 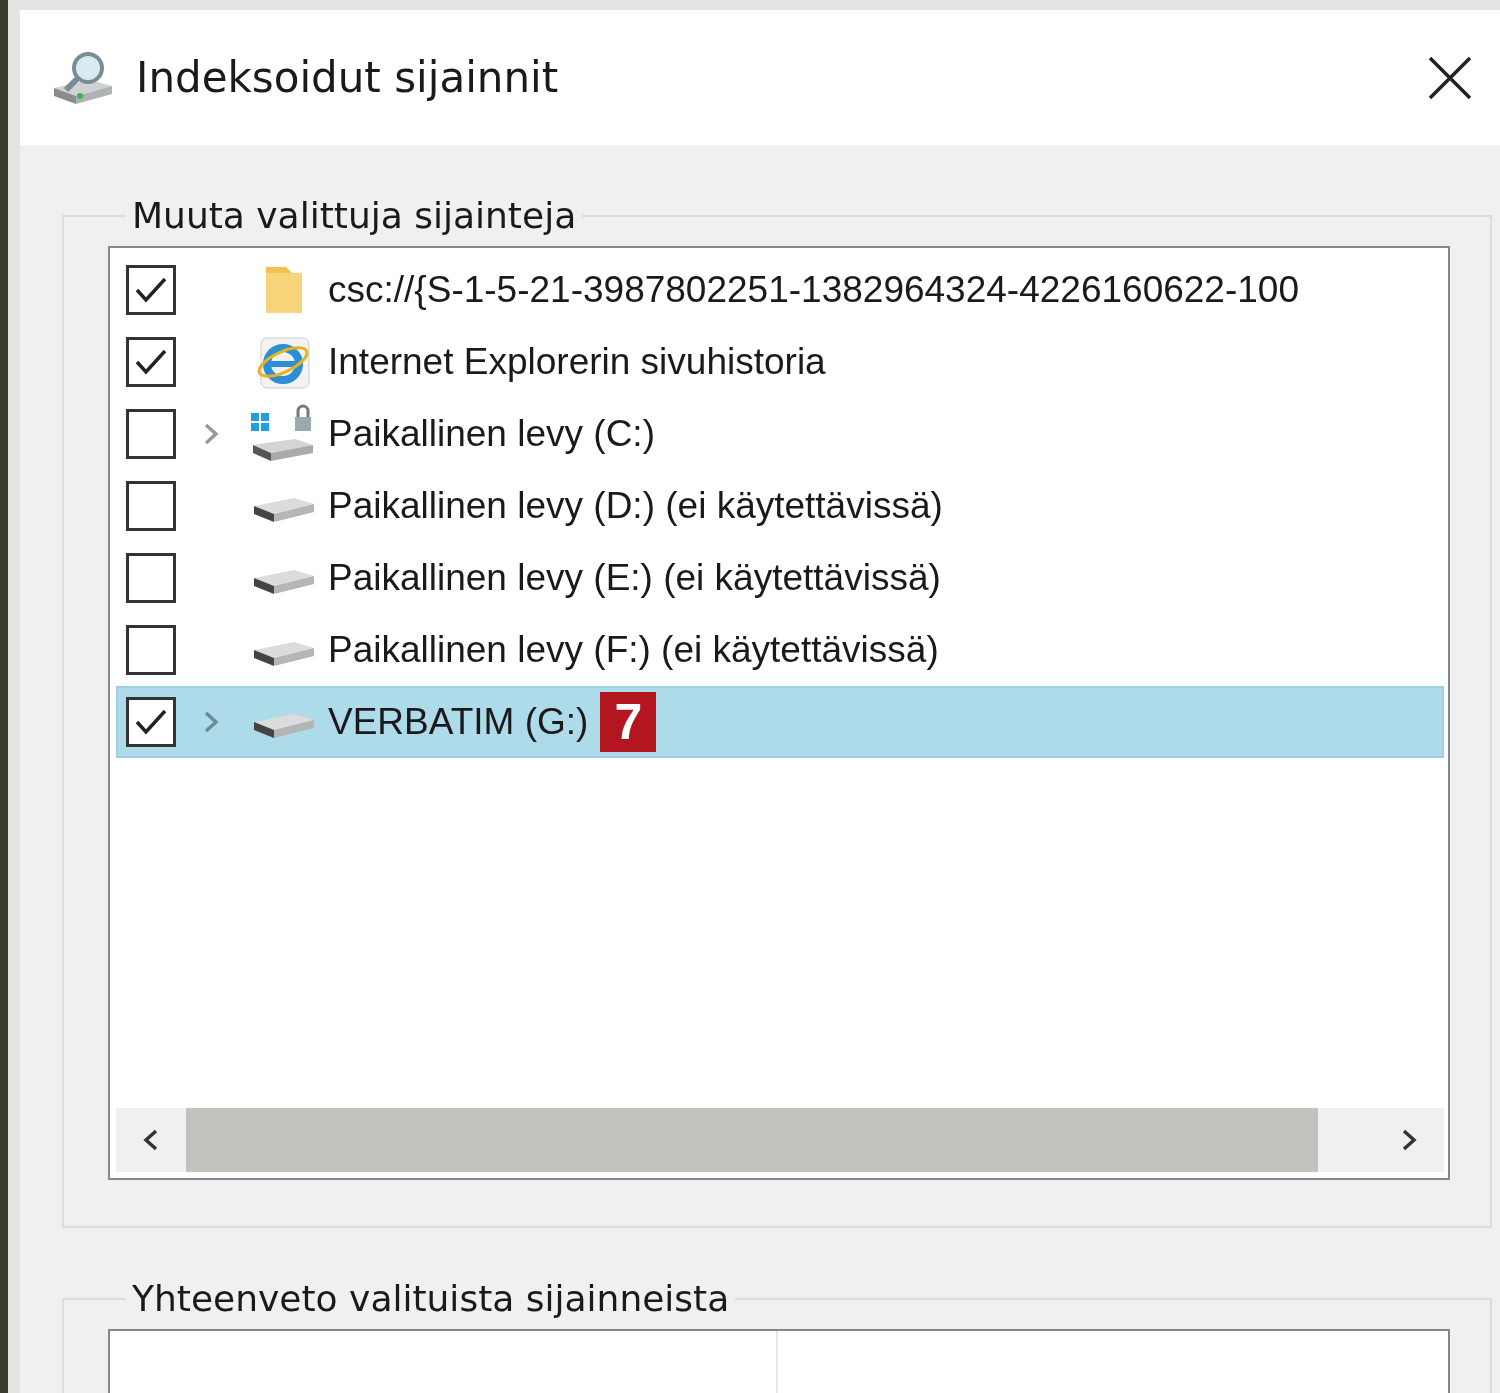 I want to click on location-row: Paikallinen levy (E:) (ei käytettävissä), so click(x=780, y=578).